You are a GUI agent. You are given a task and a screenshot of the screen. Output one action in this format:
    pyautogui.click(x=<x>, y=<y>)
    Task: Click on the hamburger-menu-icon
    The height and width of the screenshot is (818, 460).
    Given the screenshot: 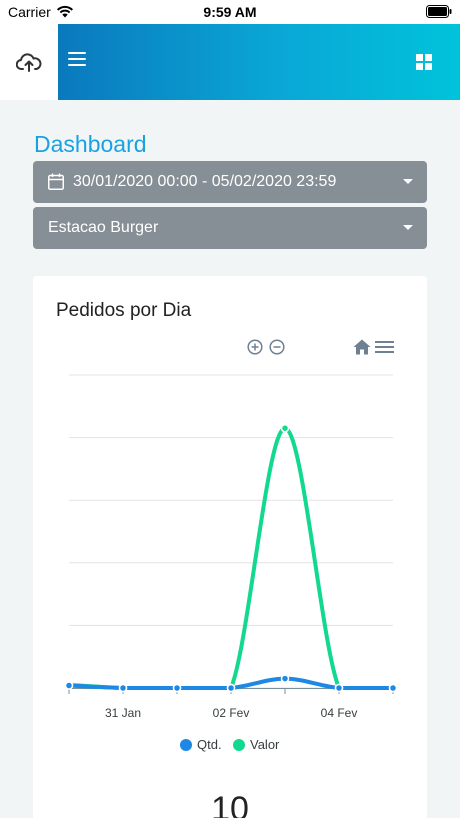 What is the action you would take?
    pyautogui.click(x=77, y=59)
    